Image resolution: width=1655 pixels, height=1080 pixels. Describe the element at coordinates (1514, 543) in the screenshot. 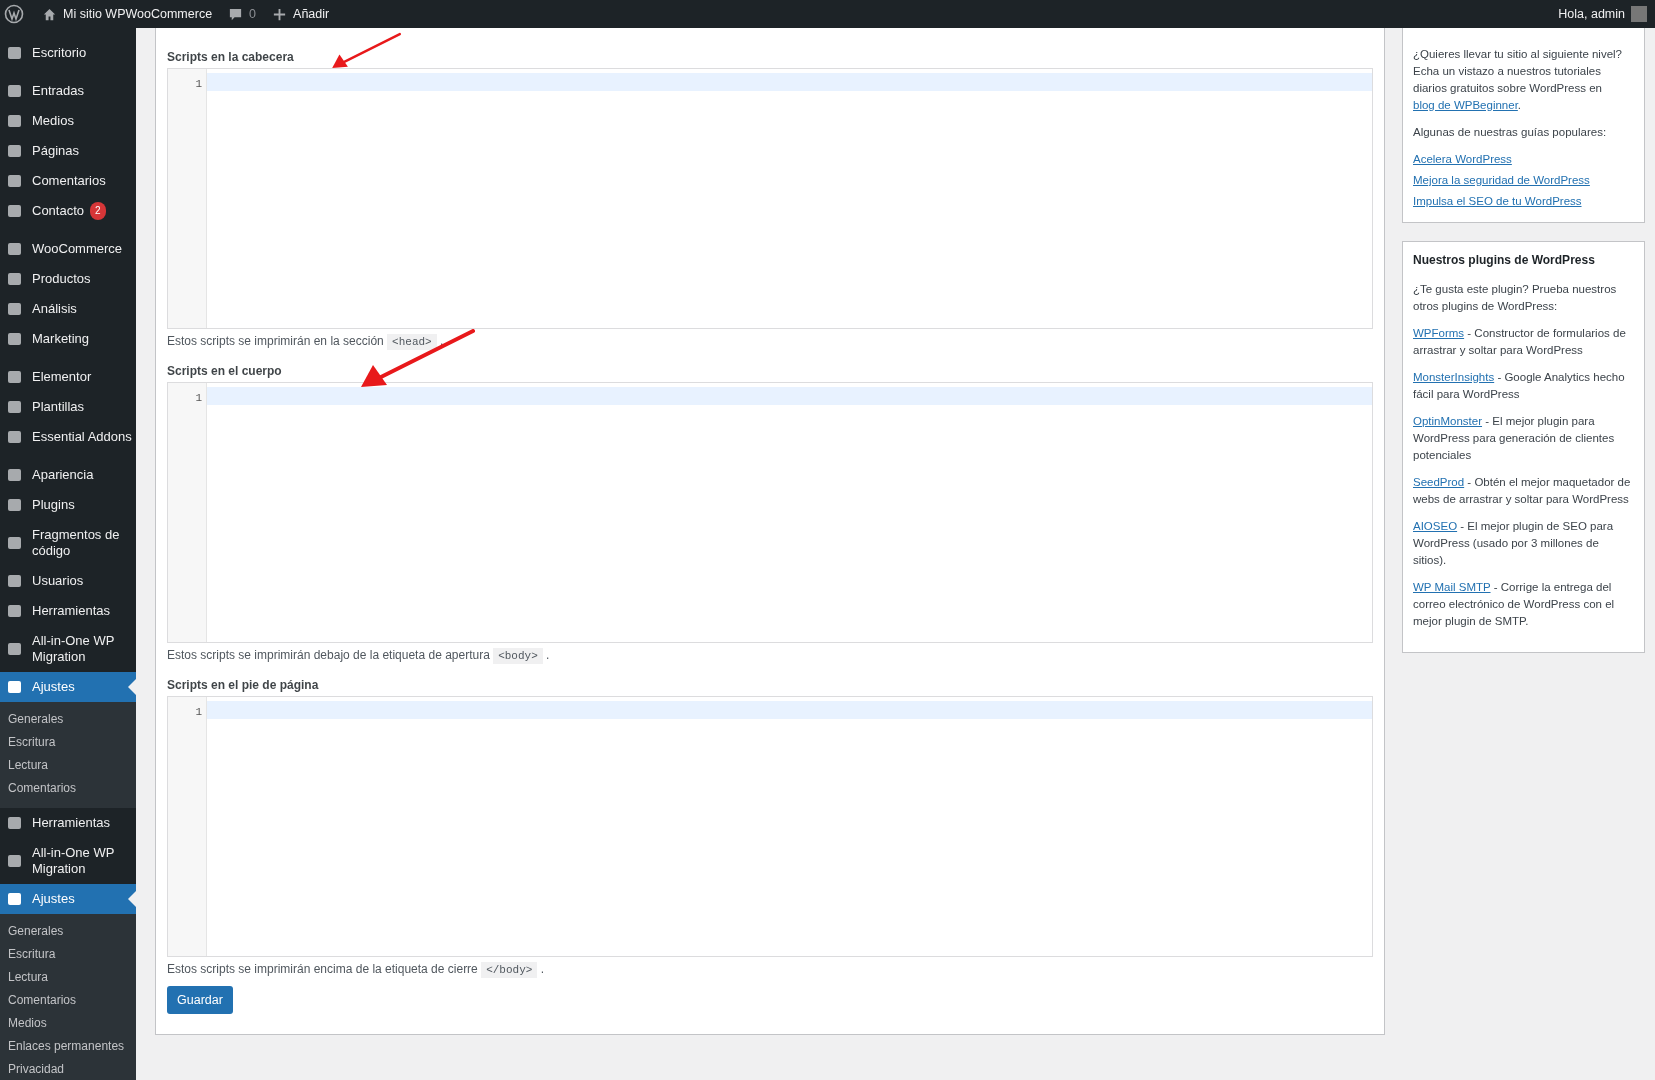

I see `plugin-description: AIOSEO - El mejor plugin de SEO para WordPress (usado por 3 millones de sitios).` at that location.